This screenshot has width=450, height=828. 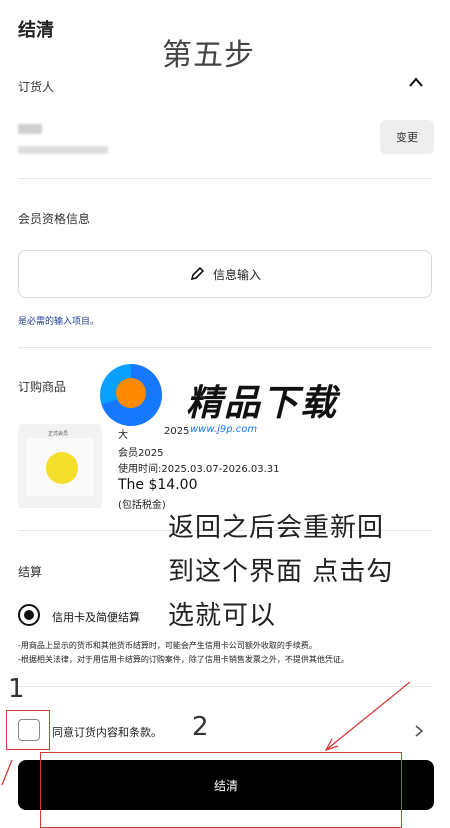 What do you see at coordinates (63, 150) in the screenshot?
I see `orderer-contact-redacted` at bounding box center [63, 150].